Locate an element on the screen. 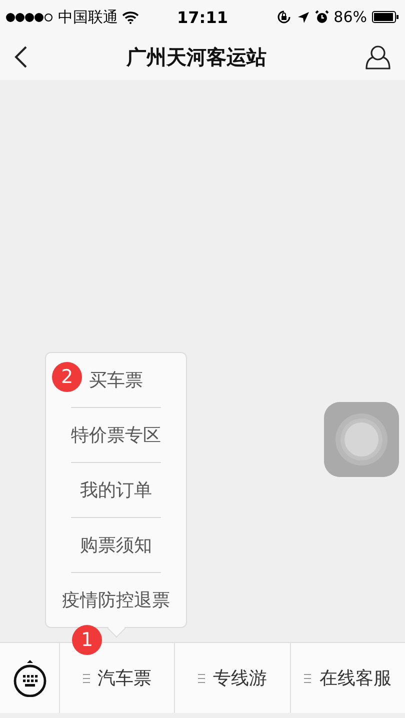 Image resolution: width=405 pixels, height=718 pixels. menu-item: 疫情防控退票 is located at coordinates (116, 600).